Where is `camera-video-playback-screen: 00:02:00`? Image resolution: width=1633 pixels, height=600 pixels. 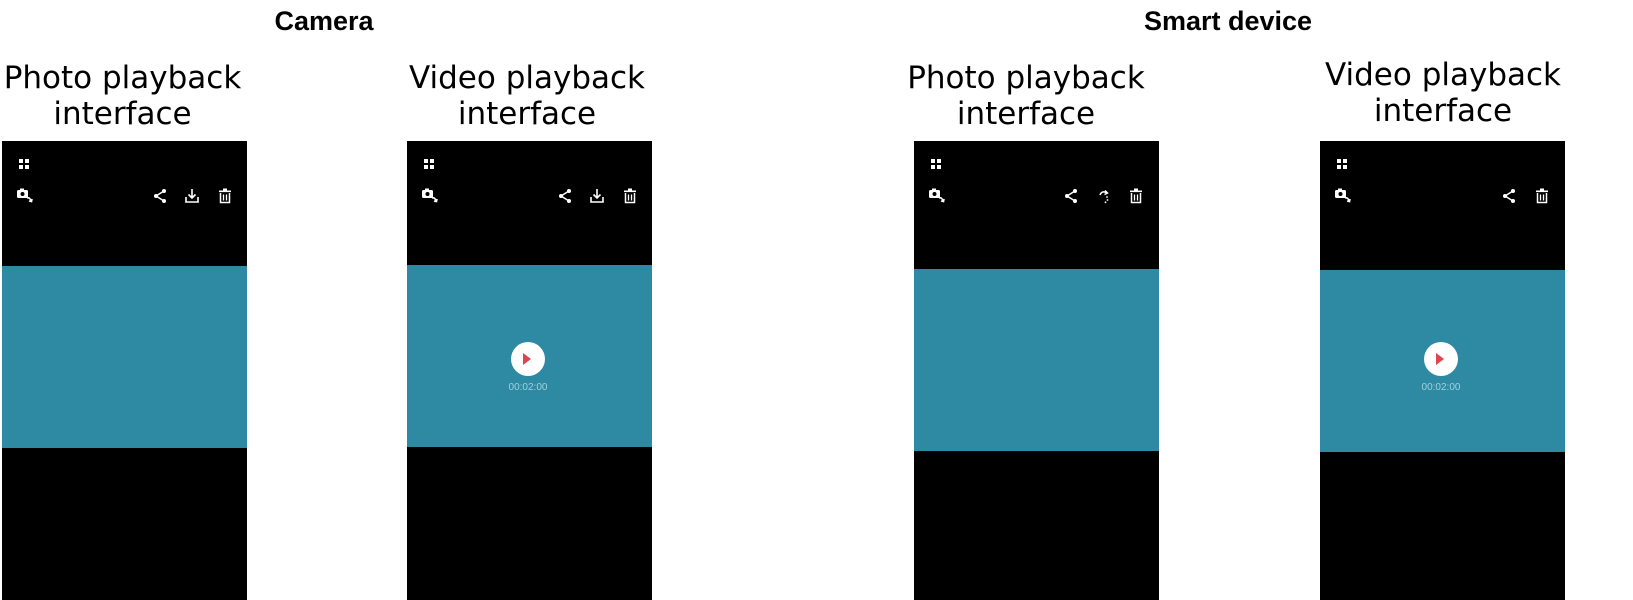
camera-video-playback-screen: 00:02:00 is located at coordinates (529, 370).